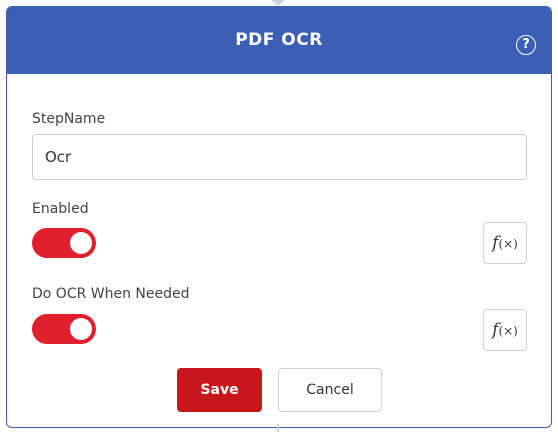  Describe the element at coordinates (64, 243) in the screenshot. I see `enabled-toggle` at that location.